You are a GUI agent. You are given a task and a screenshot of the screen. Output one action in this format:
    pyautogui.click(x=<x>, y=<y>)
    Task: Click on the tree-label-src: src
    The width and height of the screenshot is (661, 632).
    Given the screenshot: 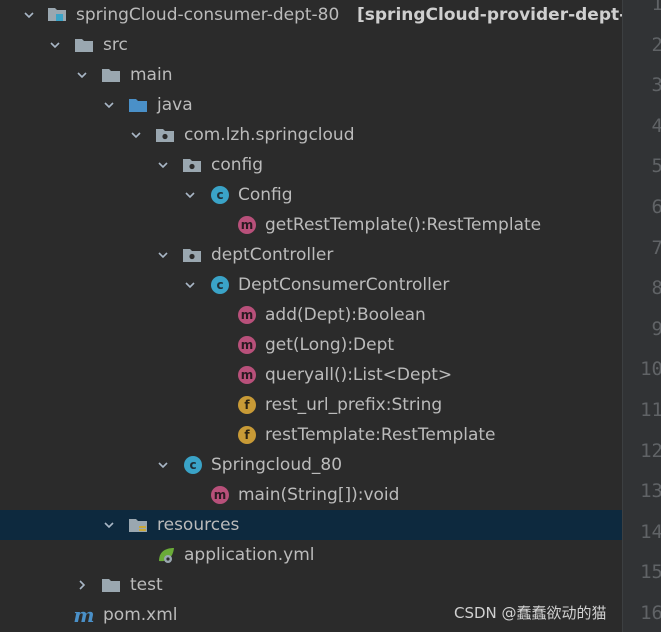 What is the action you would take?
    pyautogui.click(x=115, y=45)
    